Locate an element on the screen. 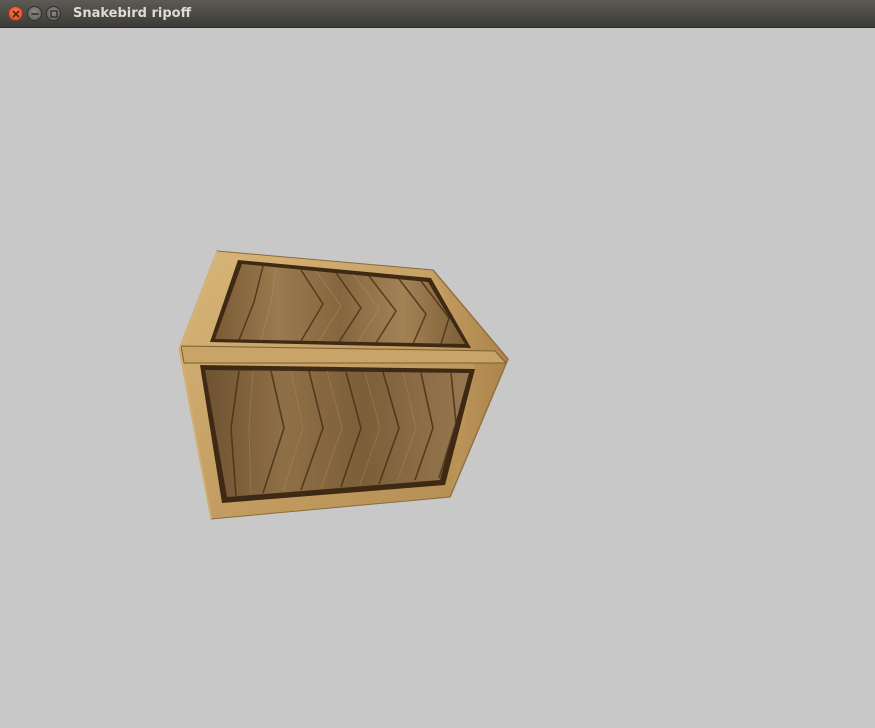 Image resolution: width=875 pixels, height=728 pixels. game-scene is located at coordinates (343, 385).